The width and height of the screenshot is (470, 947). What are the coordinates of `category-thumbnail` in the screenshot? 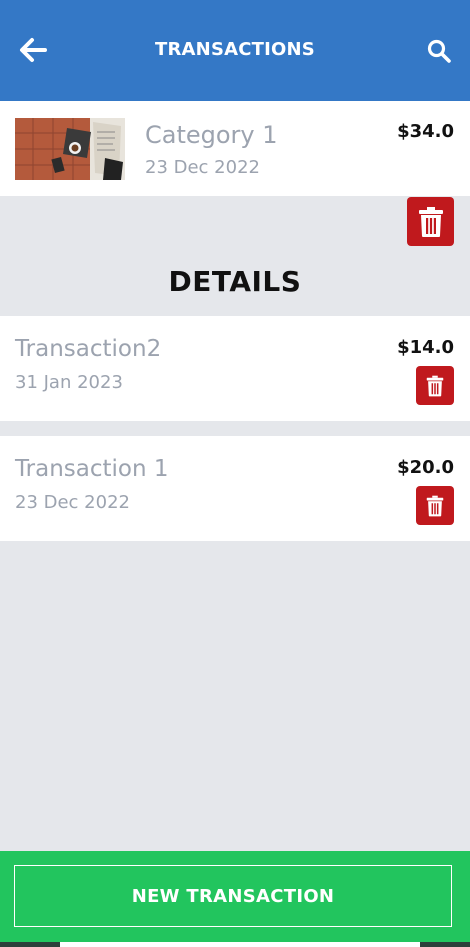 It's located at (70, 149).